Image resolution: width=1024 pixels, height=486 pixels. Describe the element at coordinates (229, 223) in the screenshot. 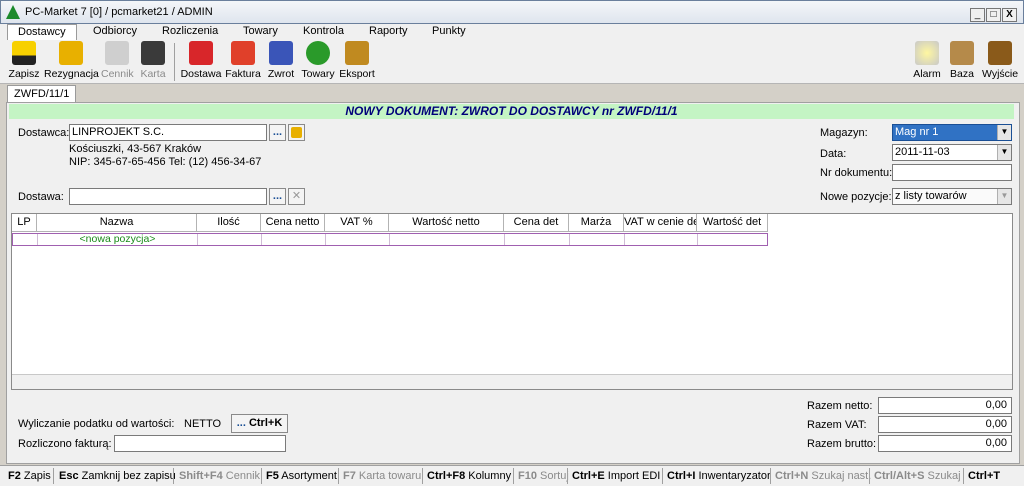

I see `column-header: Ilość` at that location.